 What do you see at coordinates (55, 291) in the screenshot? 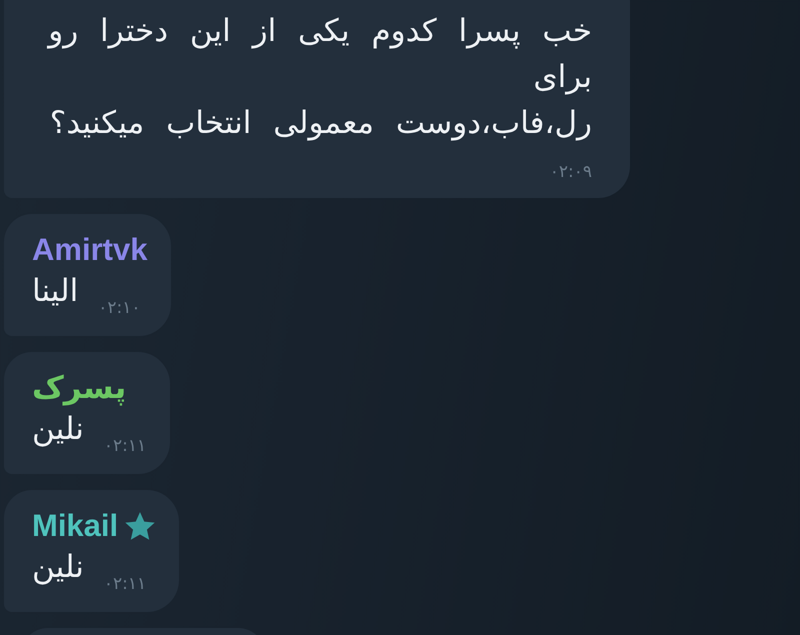
I see `message-text: الینا` at bounding box center [55, 291].